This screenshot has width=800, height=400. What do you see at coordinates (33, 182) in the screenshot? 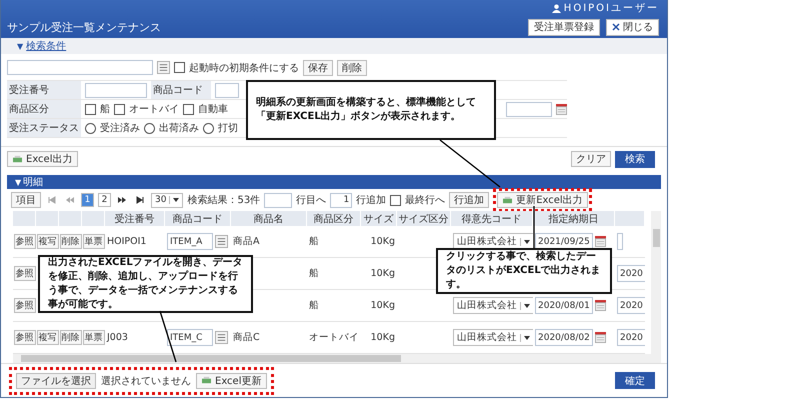
I see `section-title: 明細` at bounding box center [33, 182].